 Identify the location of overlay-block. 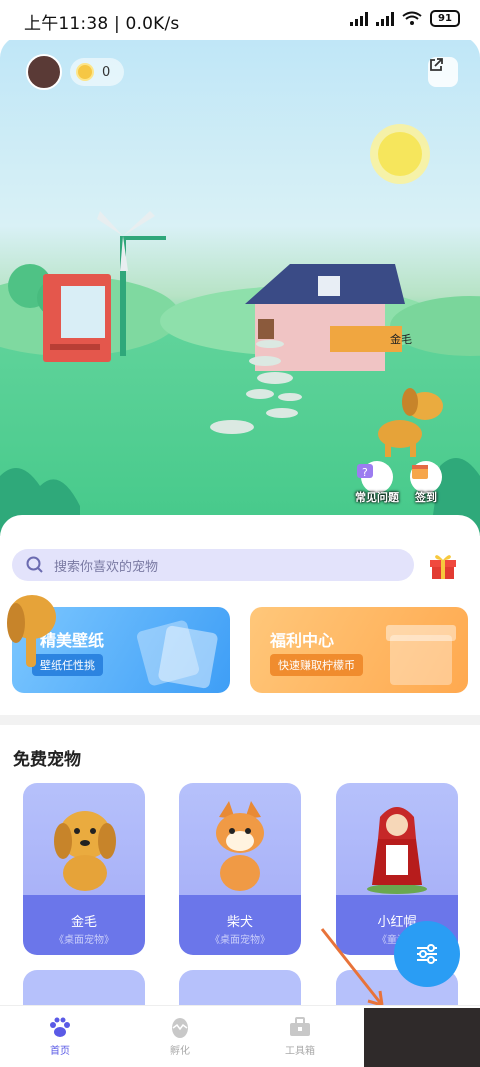
(422, 1037).